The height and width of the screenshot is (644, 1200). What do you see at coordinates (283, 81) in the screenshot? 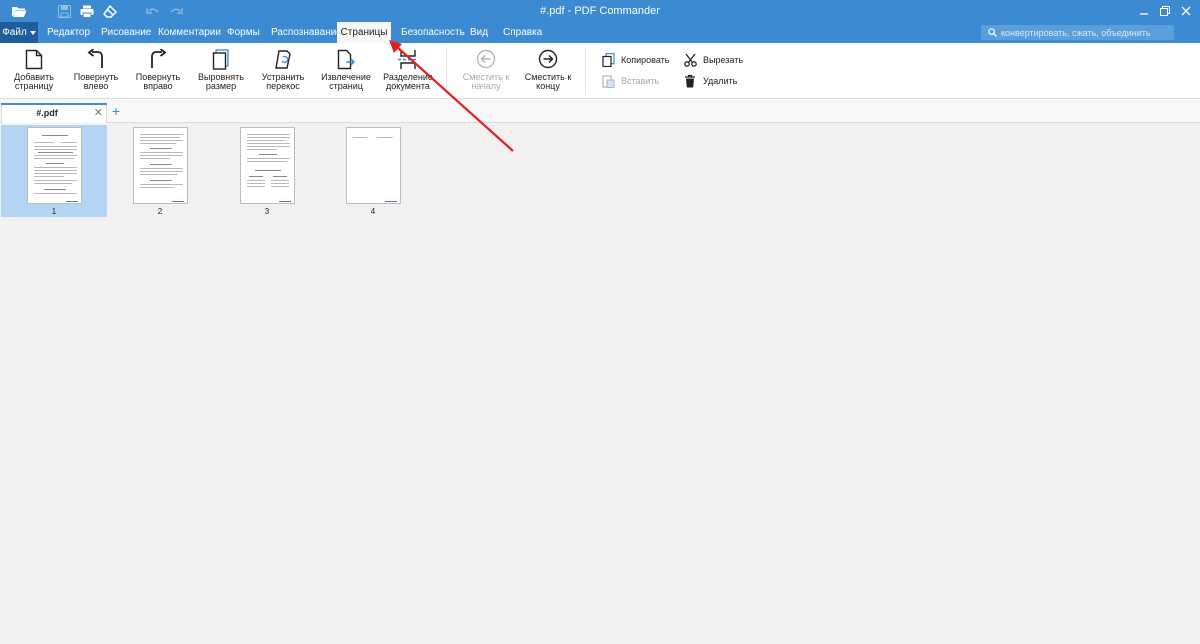
I see `deskew-label: Устранить перекос` at bounding box center [283, 81].